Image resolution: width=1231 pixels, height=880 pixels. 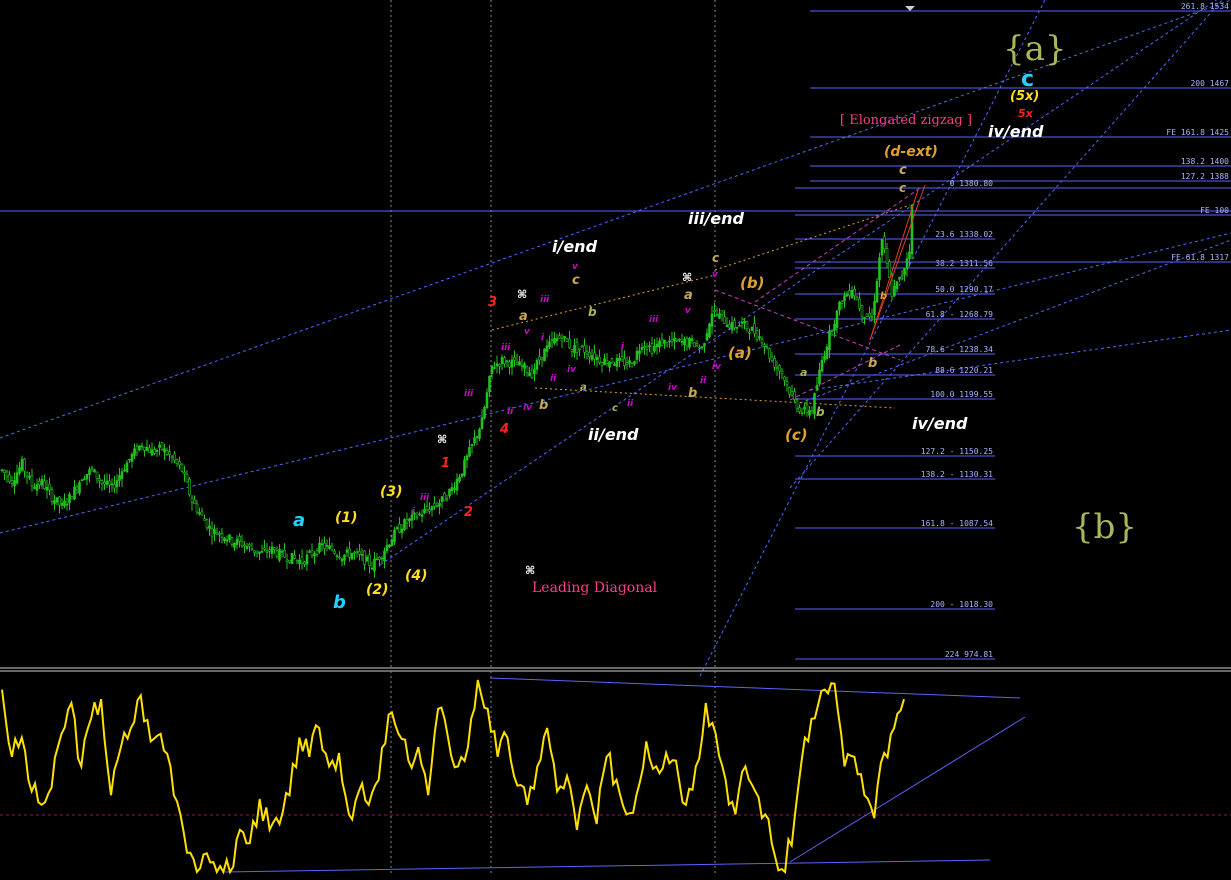 What do you see at coordinates (961, 394) in the screenshot?
I see `fib-level-label: 100.0 1199.55` at bounding box center [961, 394].